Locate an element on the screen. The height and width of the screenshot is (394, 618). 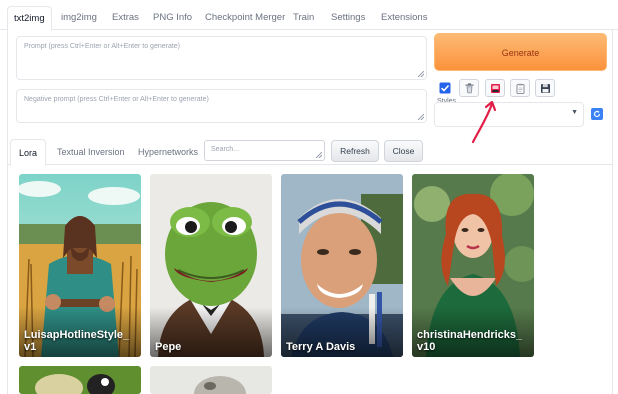
tab-checkpoint-merger: Checkpoint Merger is located at coordinates (245, 18).